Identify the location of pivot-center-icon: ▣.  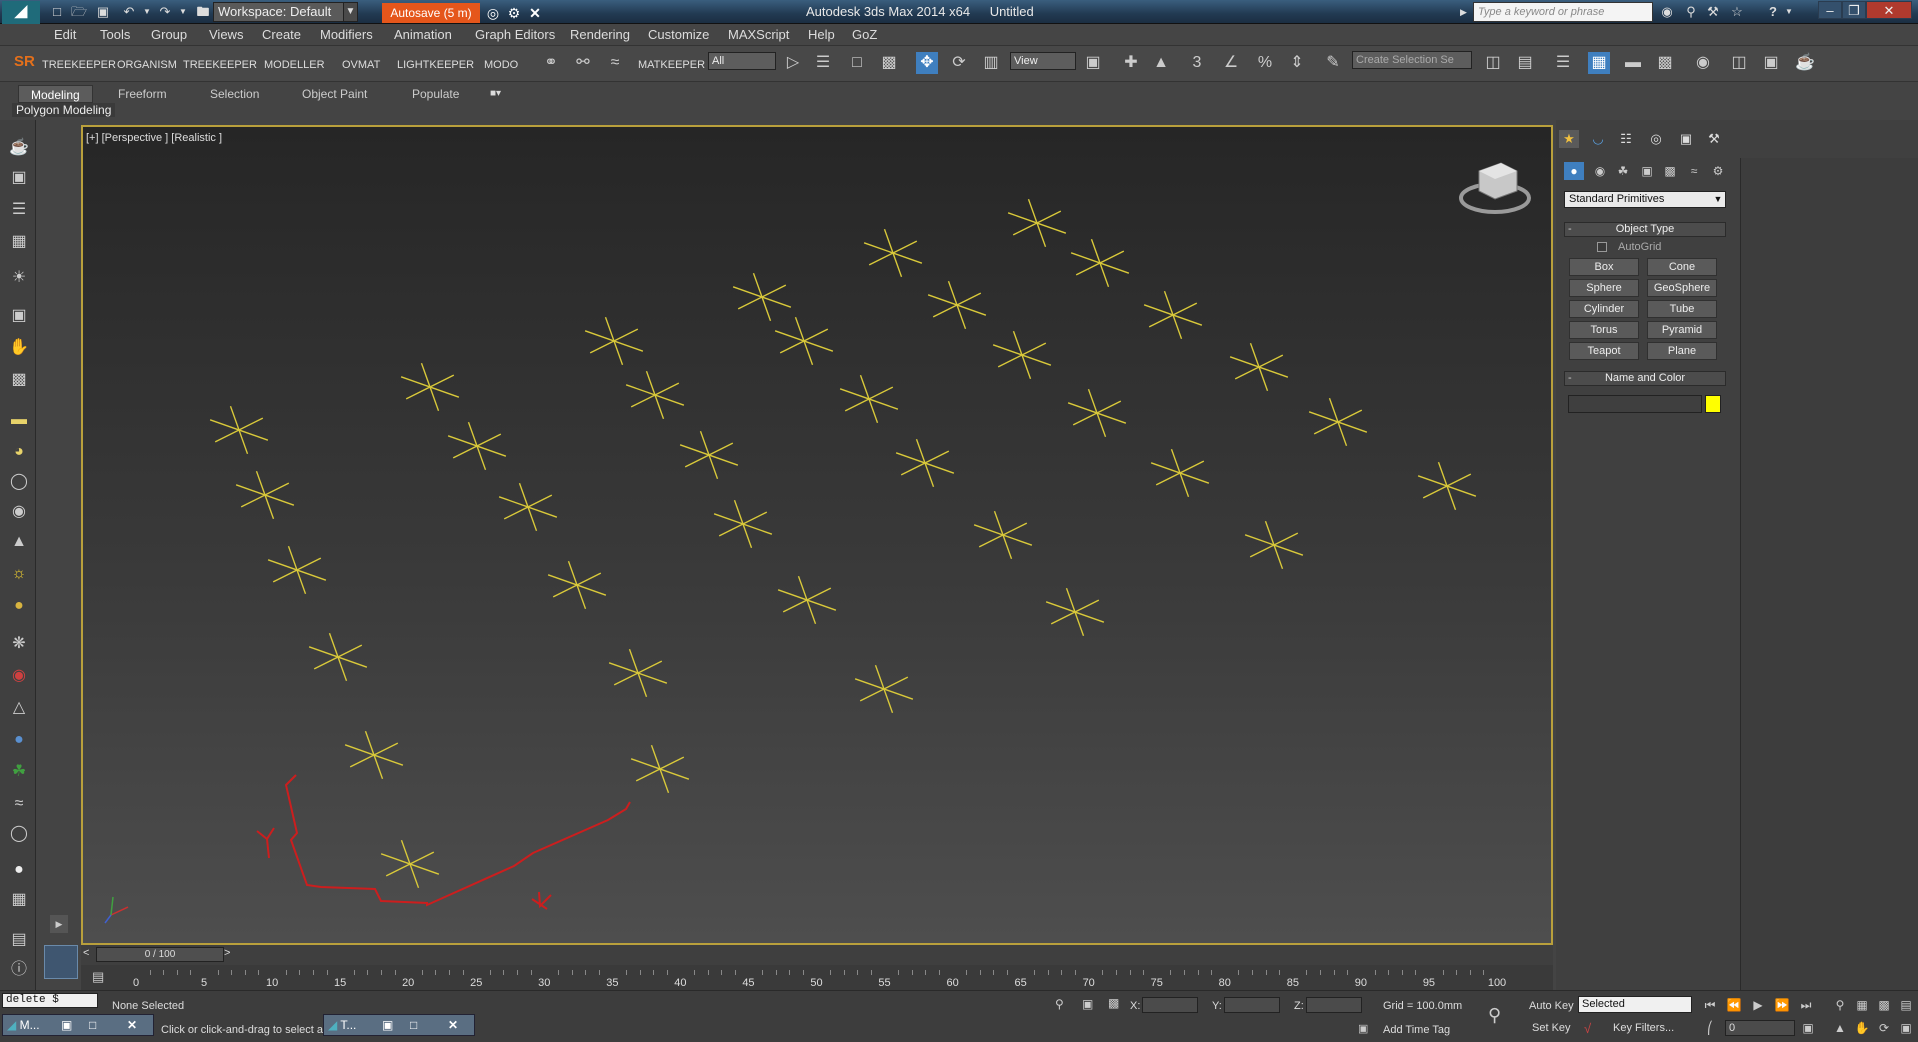
(1093, 63).